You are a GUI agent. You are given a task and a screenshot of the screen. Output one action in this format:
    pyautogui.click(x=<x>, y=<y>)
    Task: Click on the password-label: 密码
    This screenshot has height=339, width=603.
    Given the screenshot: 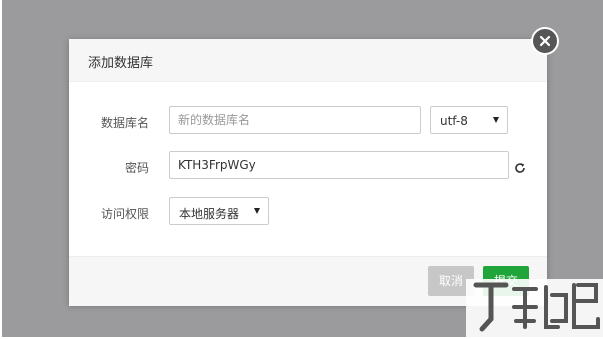 What is the action you would take?
    pyautogui.click(x=136, y=168)
    